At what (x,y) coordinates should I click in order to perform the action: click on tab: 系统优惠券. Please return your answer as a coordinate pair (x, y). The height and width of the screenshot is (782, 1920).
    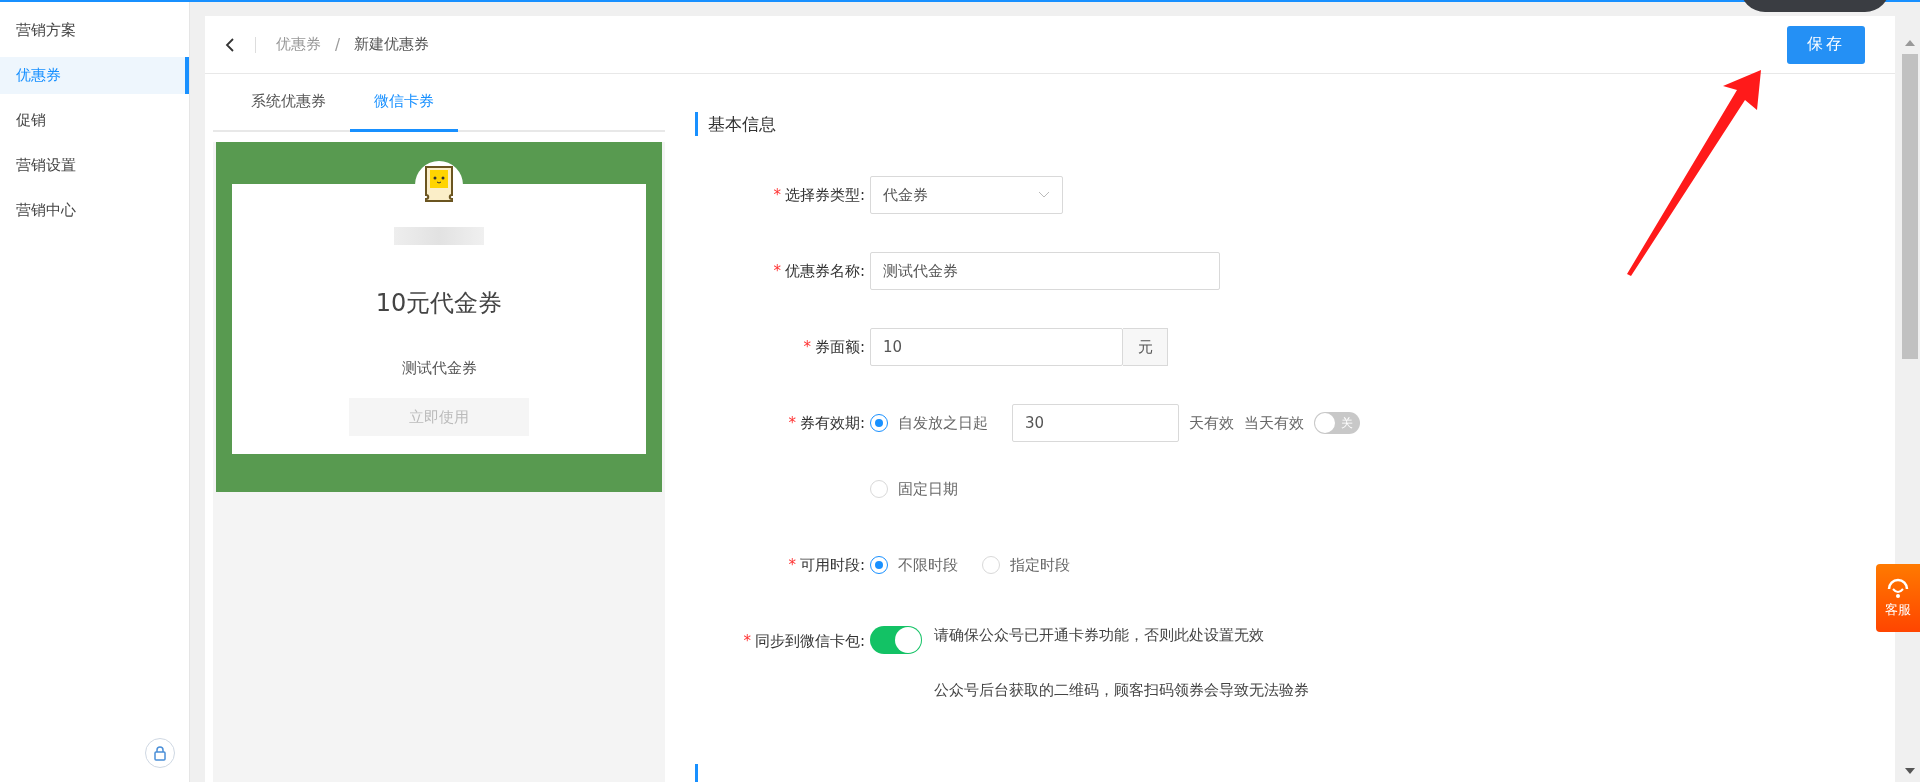
    Looking at the image, I should click on (288, 103).